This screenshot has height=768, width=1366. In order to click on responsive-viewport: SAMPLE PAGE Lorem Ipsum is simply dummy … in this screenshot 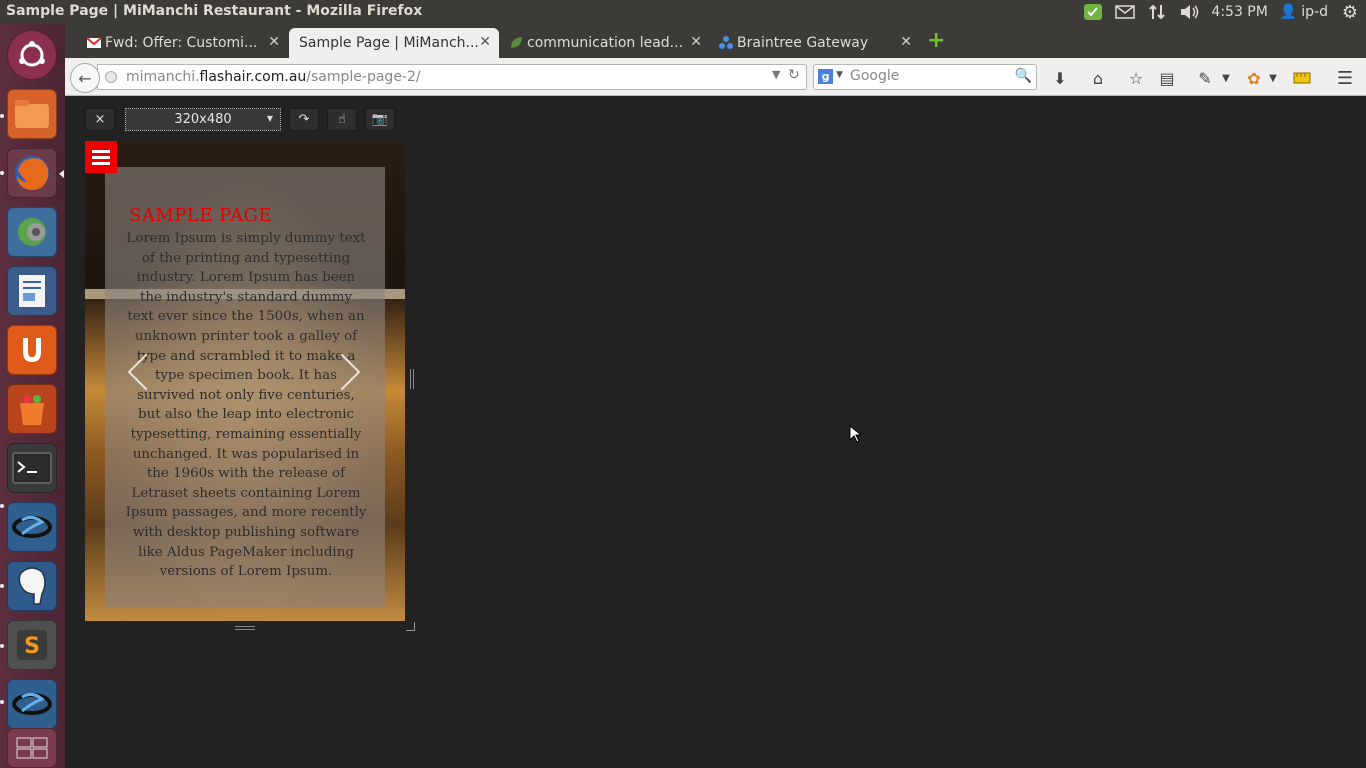, I will do `click(245, 381)`.